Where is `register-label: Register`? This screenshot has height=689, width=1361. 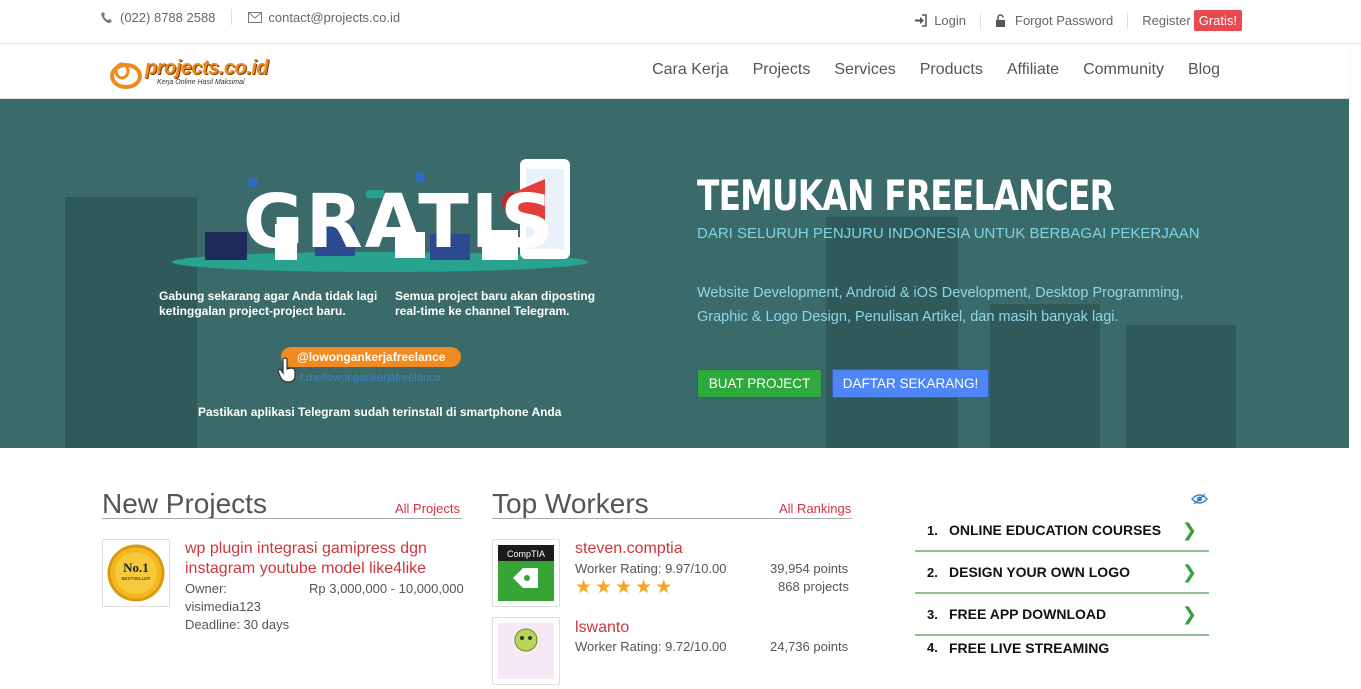
register-label: Register is located at coordinates (1166, 20).